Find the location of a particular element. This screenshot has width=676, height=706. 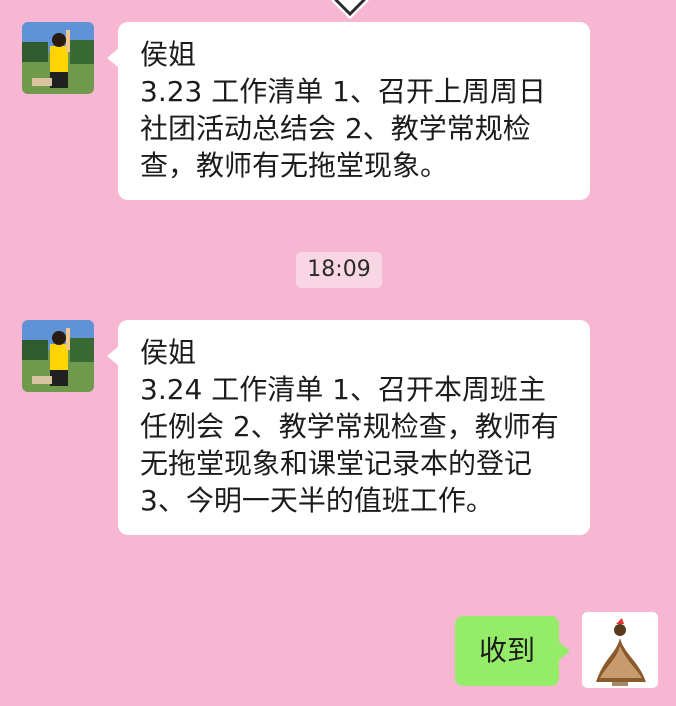

message-bubble: 收到 is located at coordinates (512, 651).